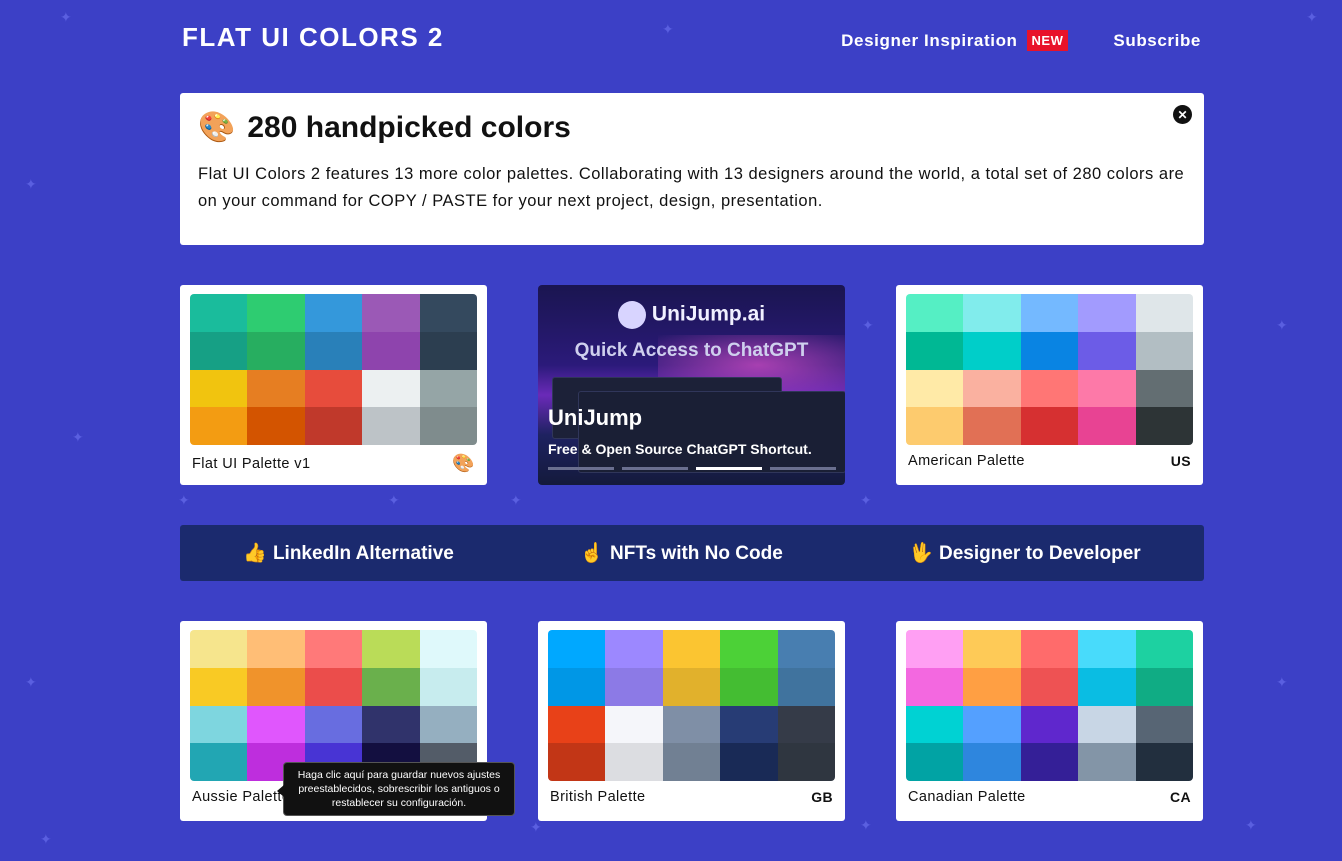 This screenshot has width=1342, height=861. What do you see at coordinates (313, 37) in the screenshot?
I see `site-logo: FLAT UI COLORS 2` at bounding box center [313, 37].